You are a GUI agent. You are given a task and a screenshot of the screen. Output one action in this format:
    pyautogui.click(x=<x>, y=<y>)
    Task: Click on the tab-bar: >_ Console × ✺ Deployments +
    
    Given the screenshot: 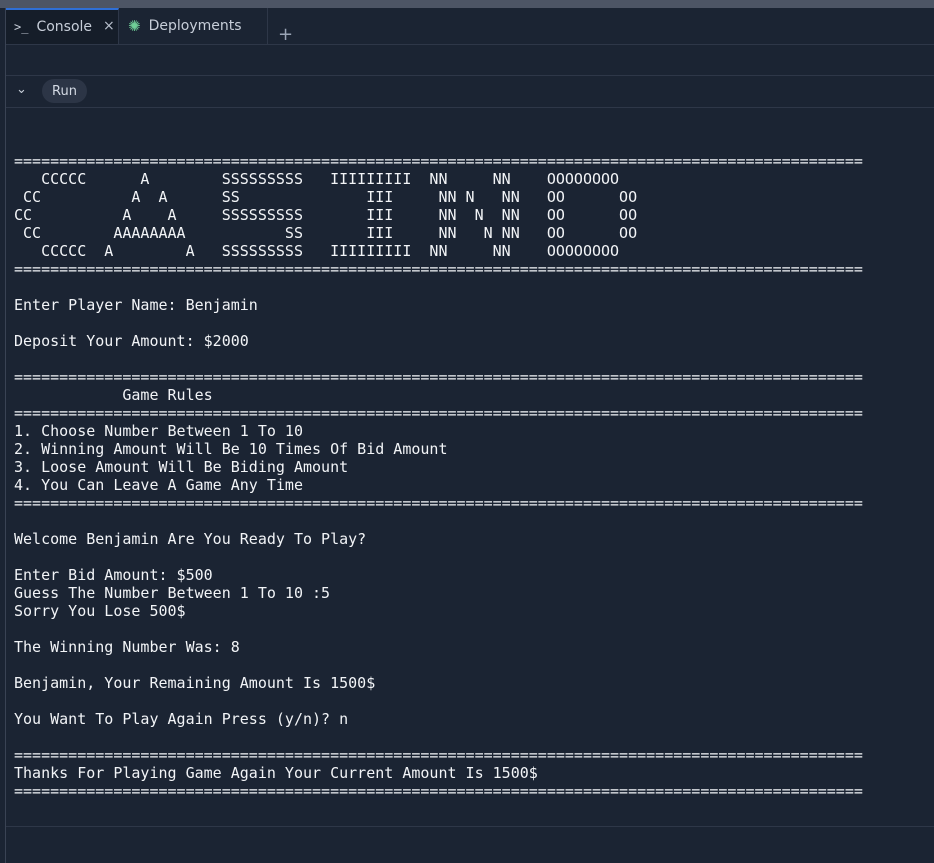 What is the action you would take?
    pyautogui.click(x=470, y=26)
    